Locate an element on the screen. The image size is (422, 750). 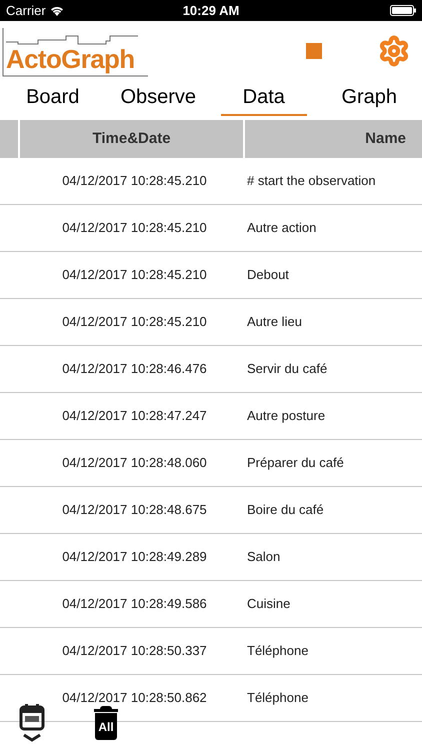
table-cell-text: Autre posture is located at coordinates (286, 416).